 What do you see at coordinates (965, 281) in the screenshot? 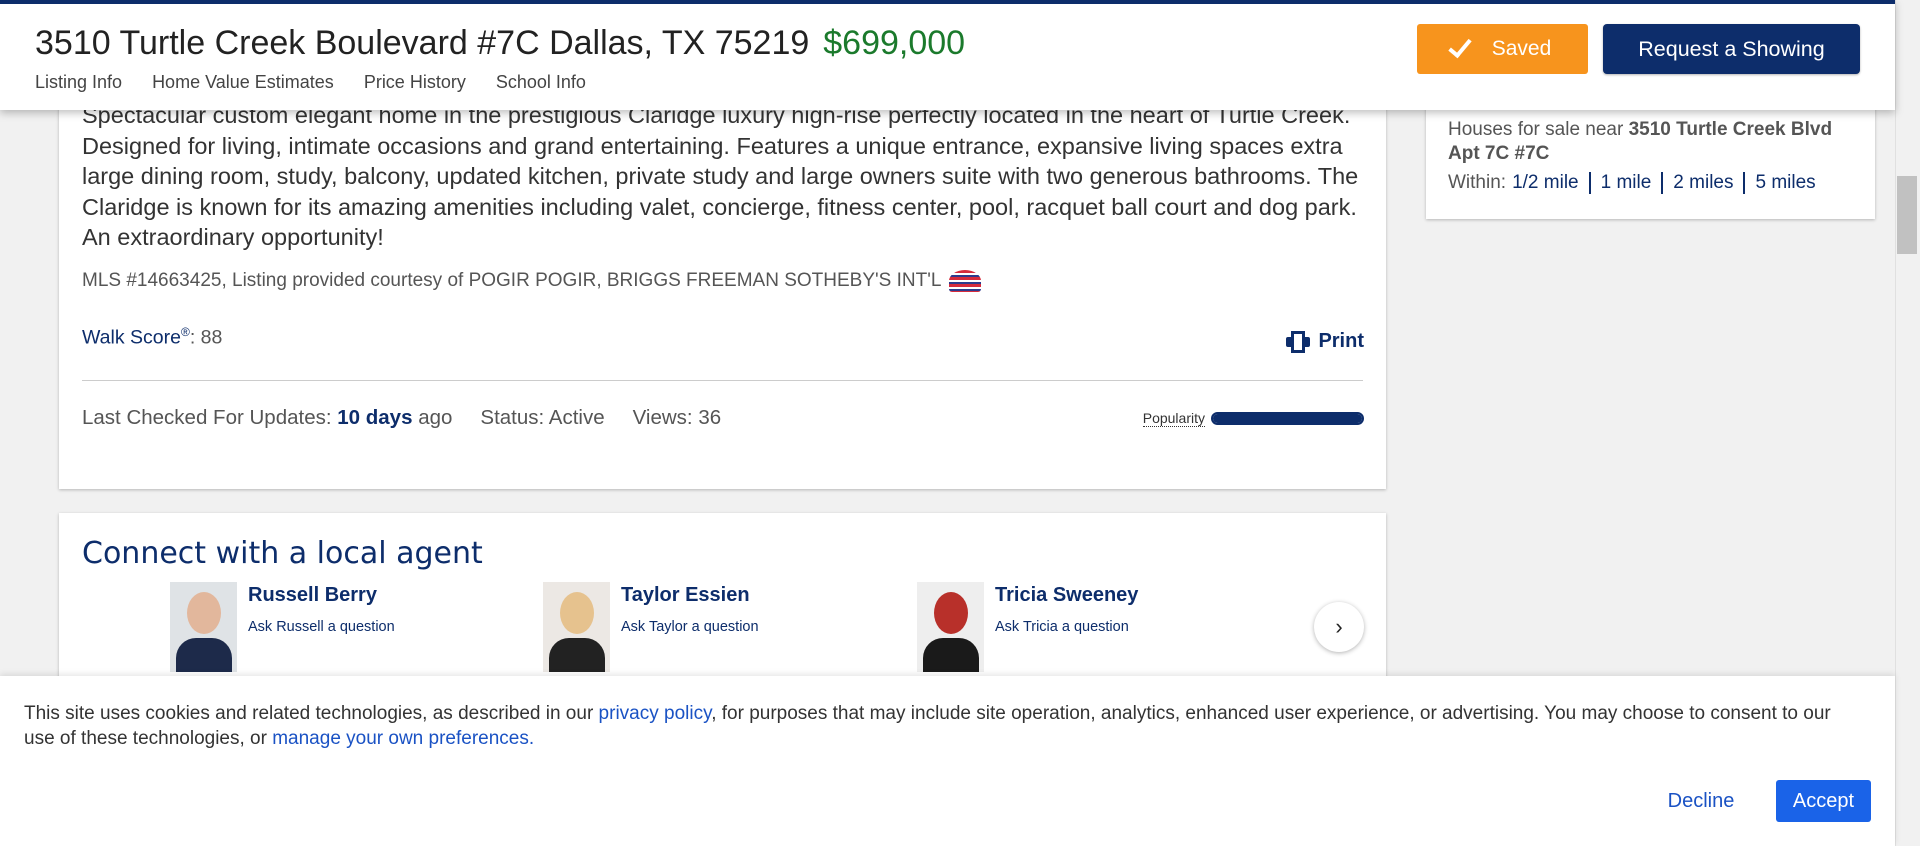
I see `mls-flag-icon` at bounding box center [965, 281].